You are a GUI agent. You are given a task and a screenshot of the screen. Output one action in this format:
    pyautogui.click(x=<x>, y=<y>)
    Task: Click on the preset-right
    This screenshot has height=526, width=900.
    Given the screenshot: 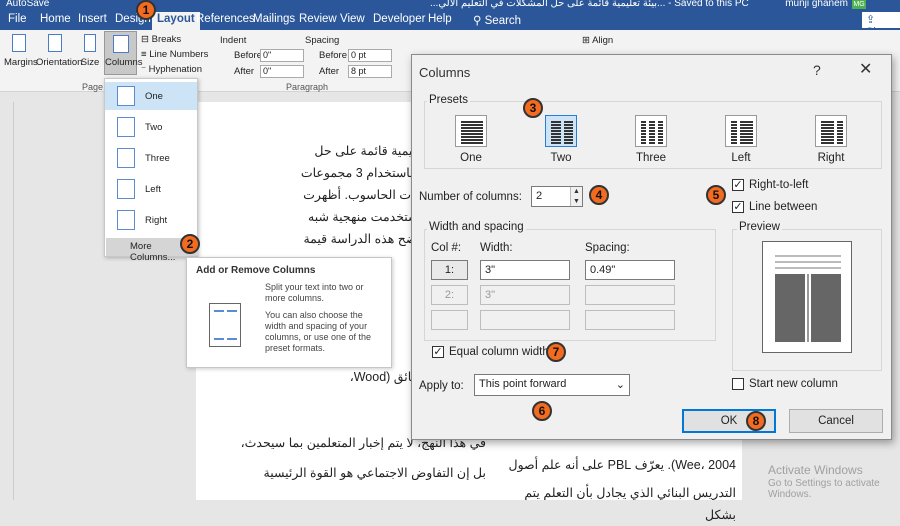 What is the action you would take?
    pyautogui.click(x=831, y=131)
    